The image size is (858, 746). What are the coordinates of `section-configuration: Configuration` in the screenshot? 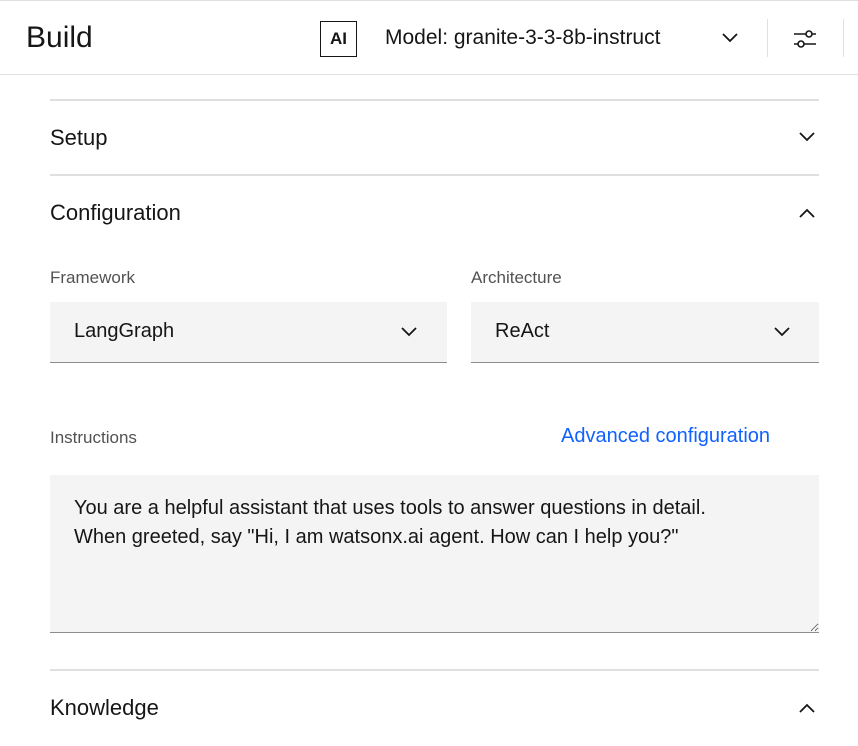 It's located at (115, 213).